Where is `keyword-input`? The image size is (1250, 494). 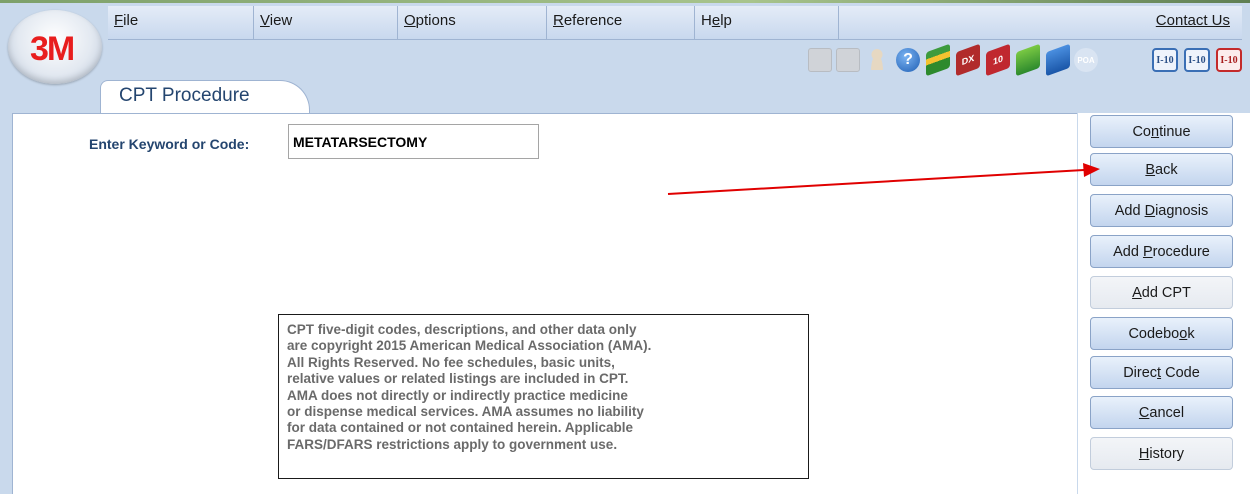 keyword-input is located at coordinates (413, 141).